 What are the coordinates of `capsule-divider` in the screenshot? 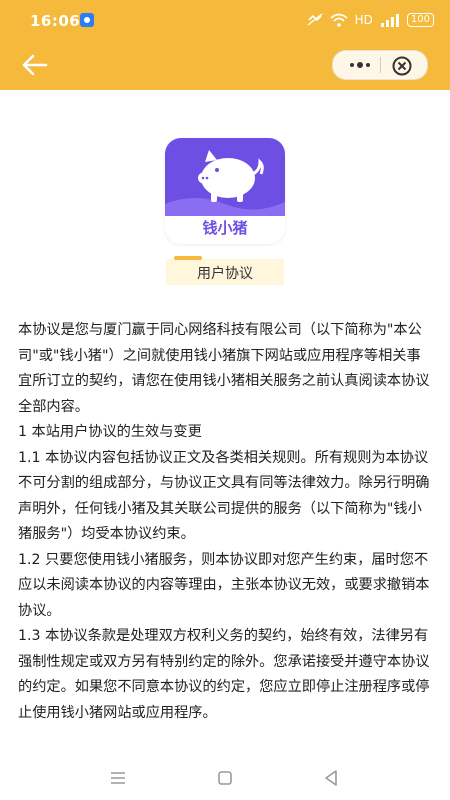 It's located at (380, 65).